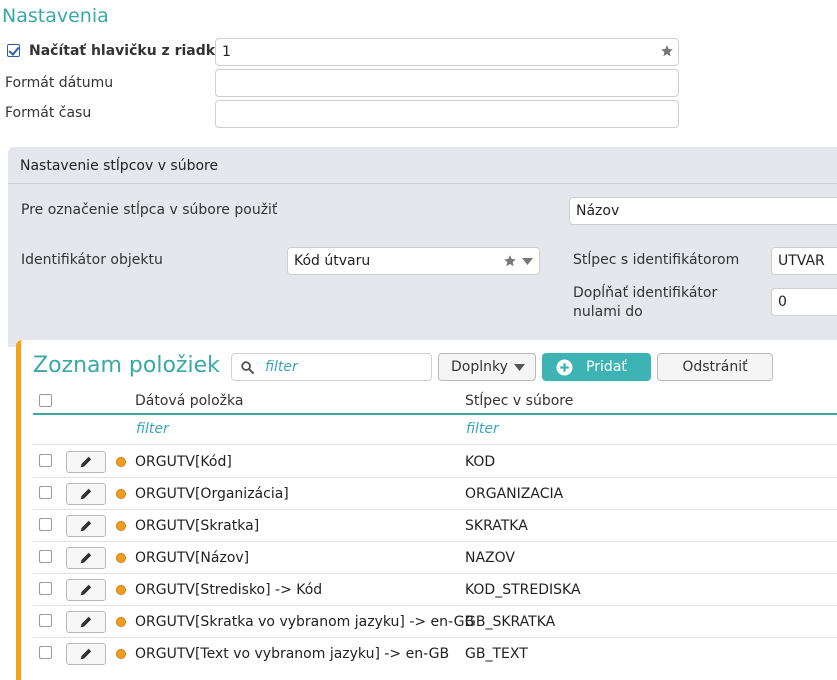 Image resolution: width=837 pixels, height=680 pixels. Describe the element at coordinates (413, 261) in the screenshot. I see `object-id-select: Kód útvaru` at that location.